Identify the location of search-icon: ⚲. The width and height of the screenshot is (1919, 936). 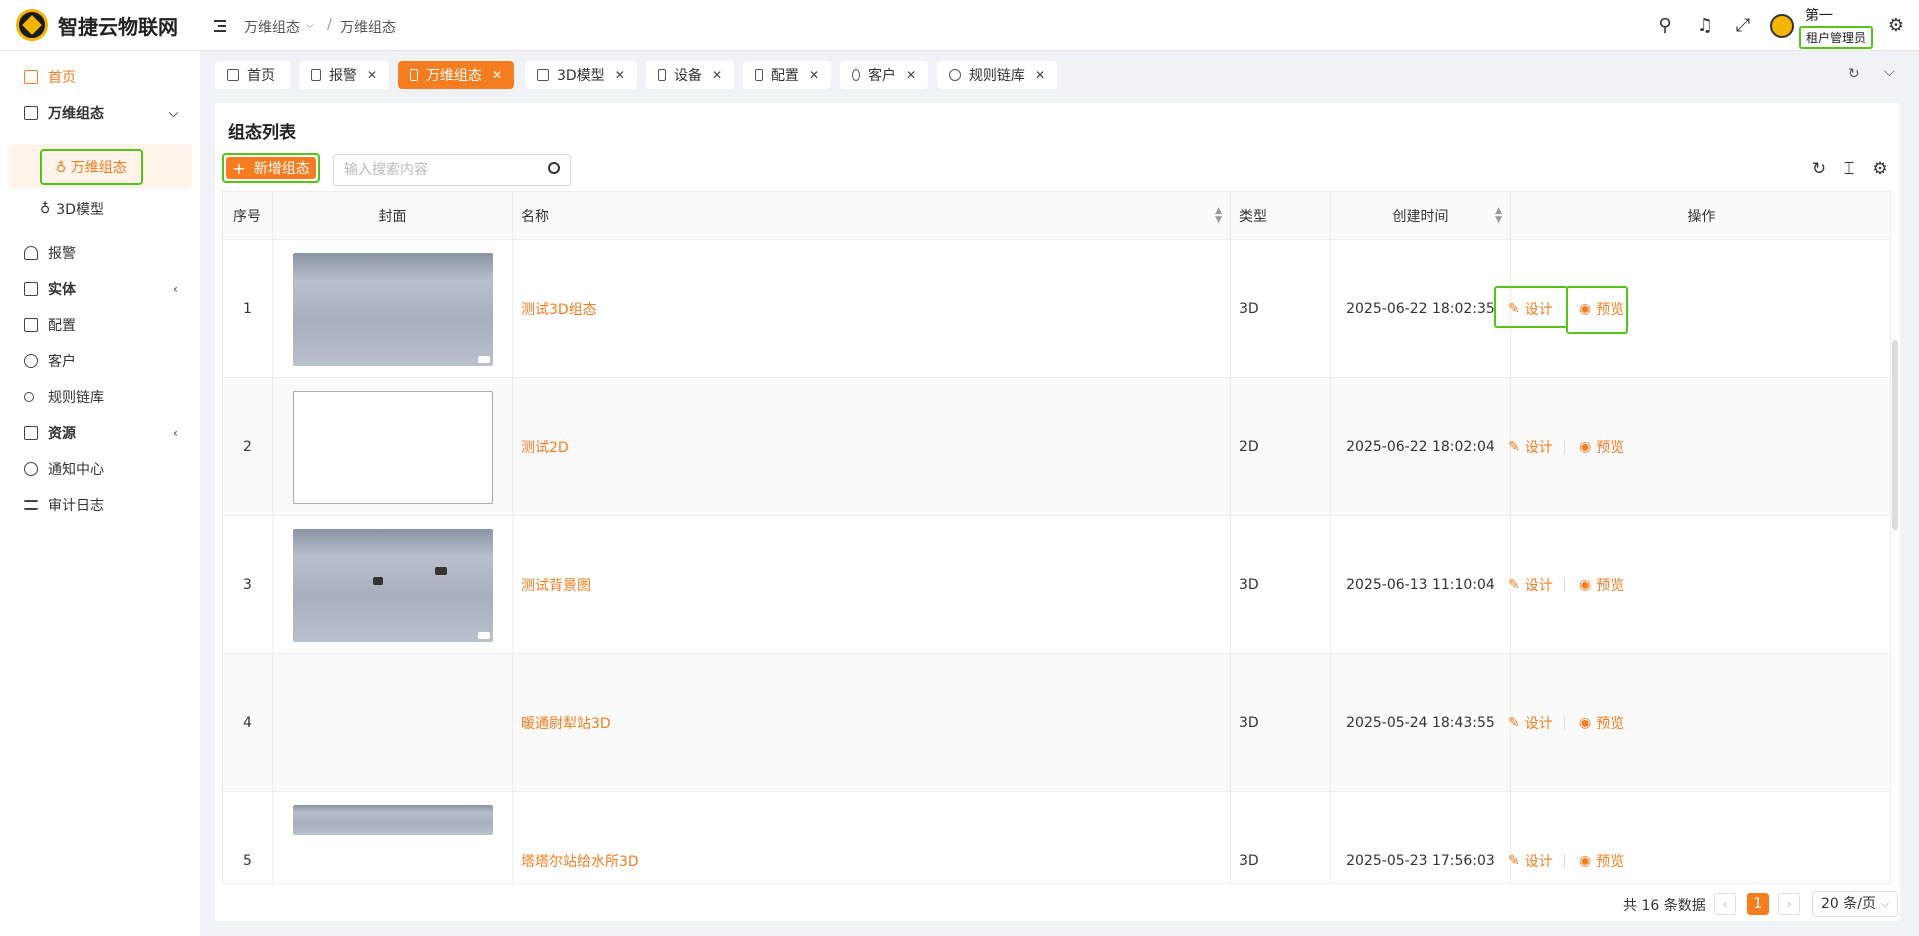
(1665, 26).